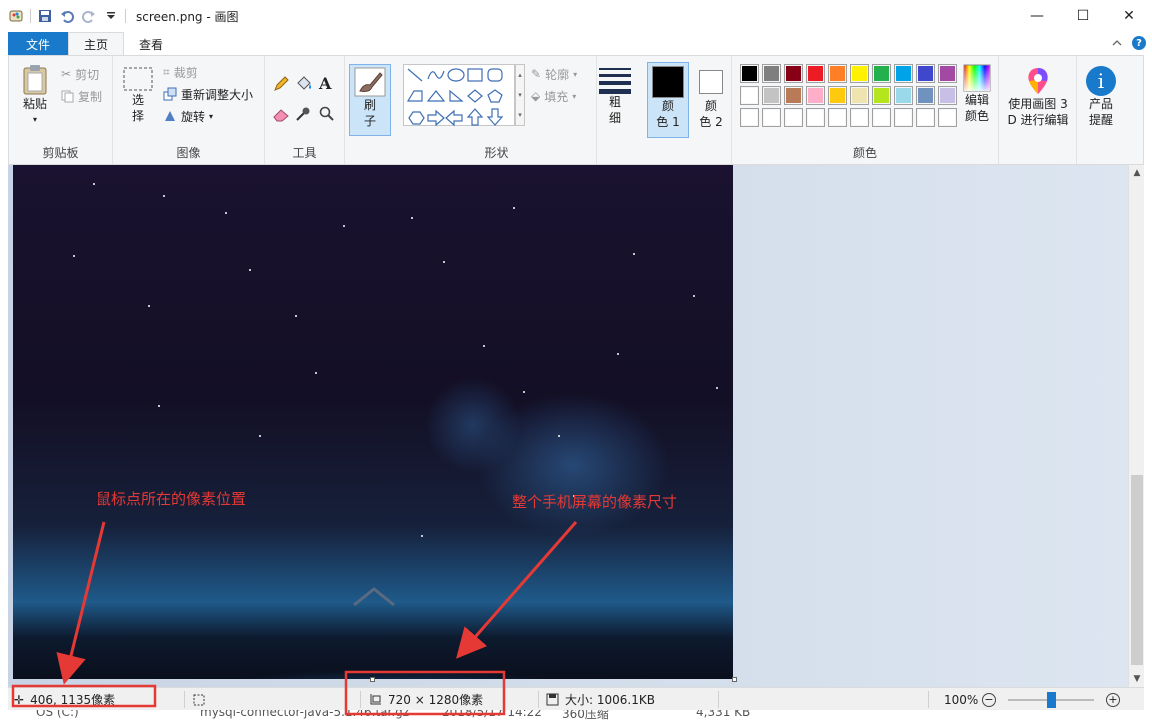  I want to click on brush-label-1: 刷, so click(369, 105).